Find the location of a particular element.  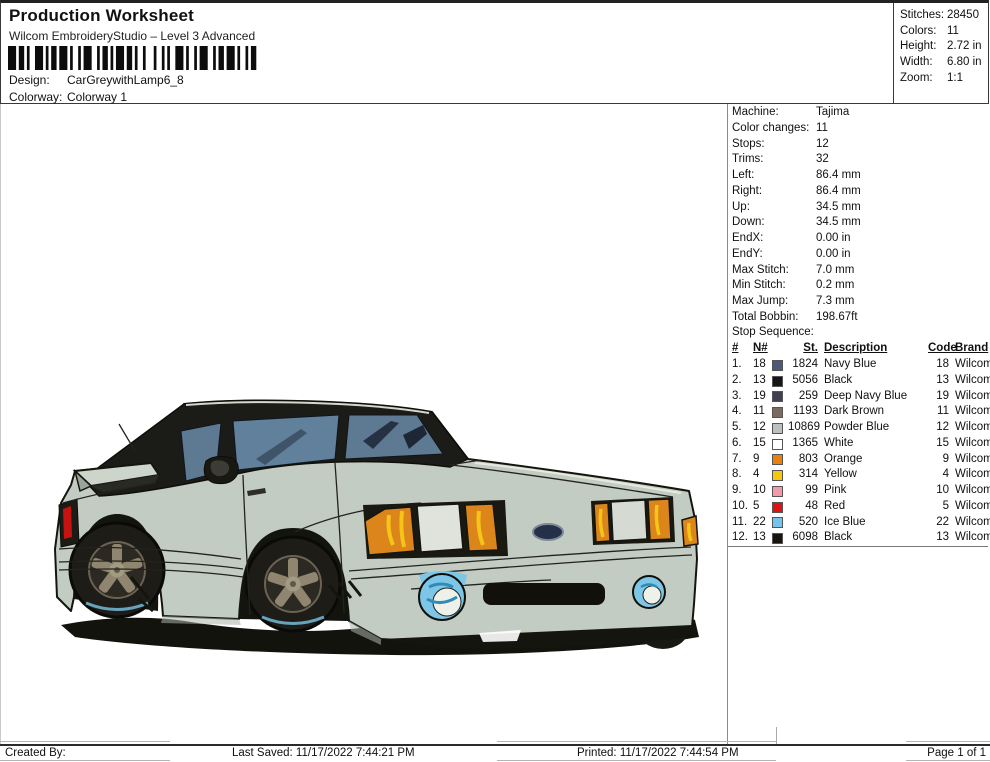

stop-row: 3. 19 259 Deep Navy Blue 19 Wilcom is located at coordinates (861, 396).